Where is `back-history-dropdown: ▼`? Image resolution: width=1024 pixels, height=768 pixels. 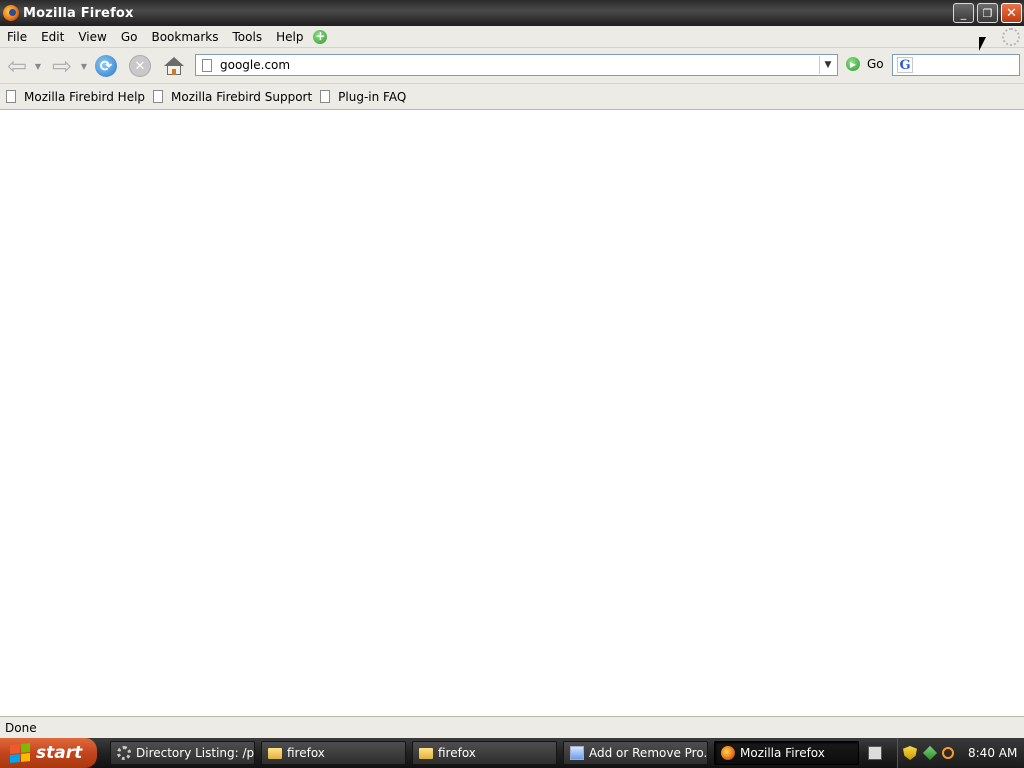
back-history-dropdown: ▼ is located at coordinates (38, 66).